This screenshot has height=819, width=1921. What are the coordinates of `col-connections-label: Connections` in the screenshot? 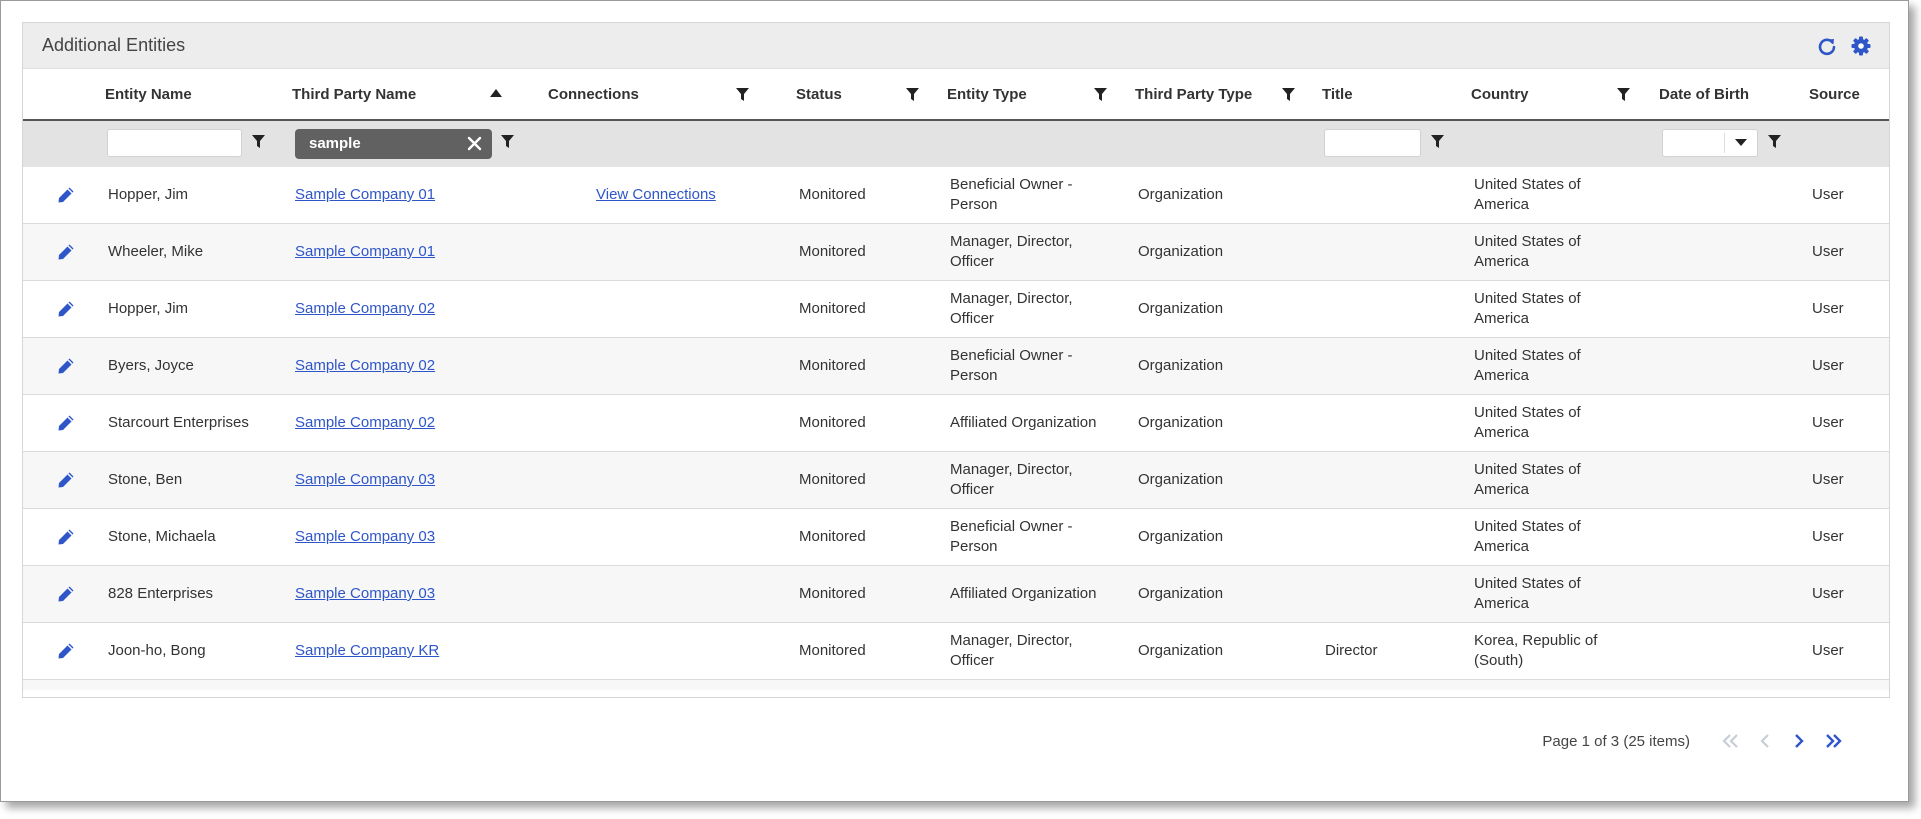 It's located at (593, 94).